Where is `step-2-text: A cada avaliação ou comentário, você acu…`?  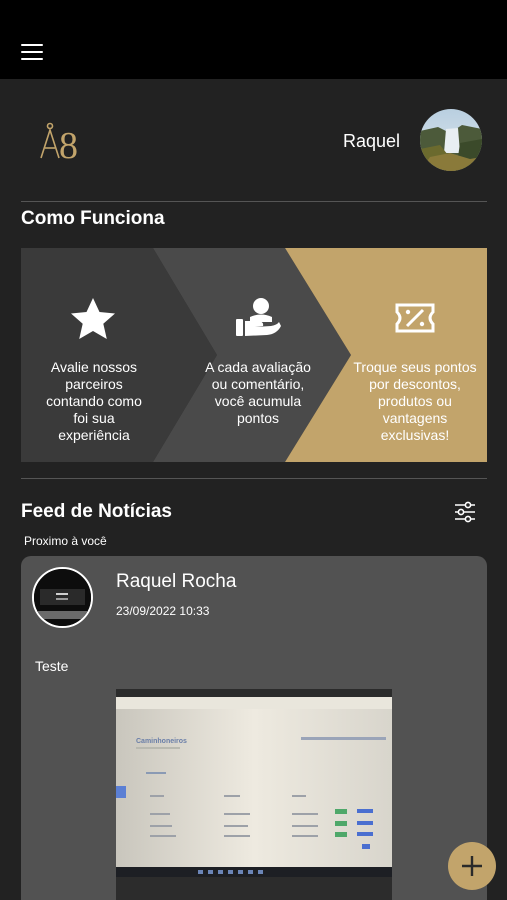 step-2-text: A cada avaliação ou comentário, você acu… is located at coordinates (258, 392).